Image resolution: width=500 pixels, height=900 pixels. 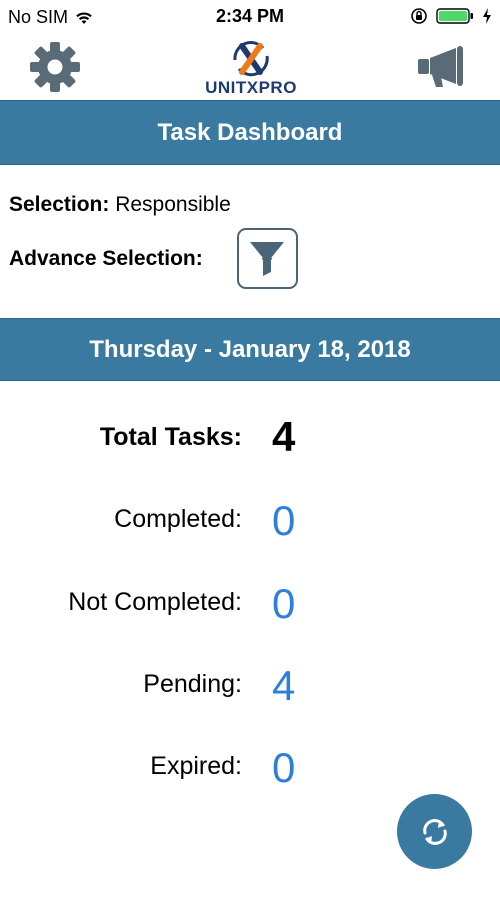 I want to click on selection-label: Selection:, so click(x=59, y=204).